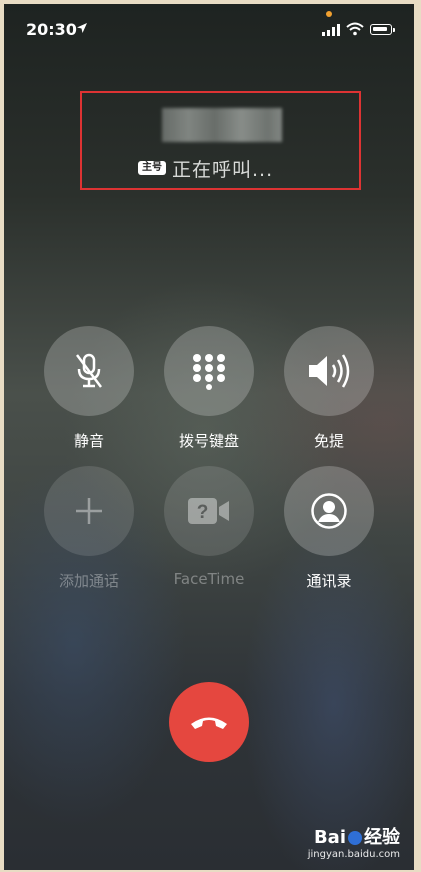  Describe the element at coordinates (382, 837) in the screenshot. I see `watermark-brand-suffix: 经验` at that location.